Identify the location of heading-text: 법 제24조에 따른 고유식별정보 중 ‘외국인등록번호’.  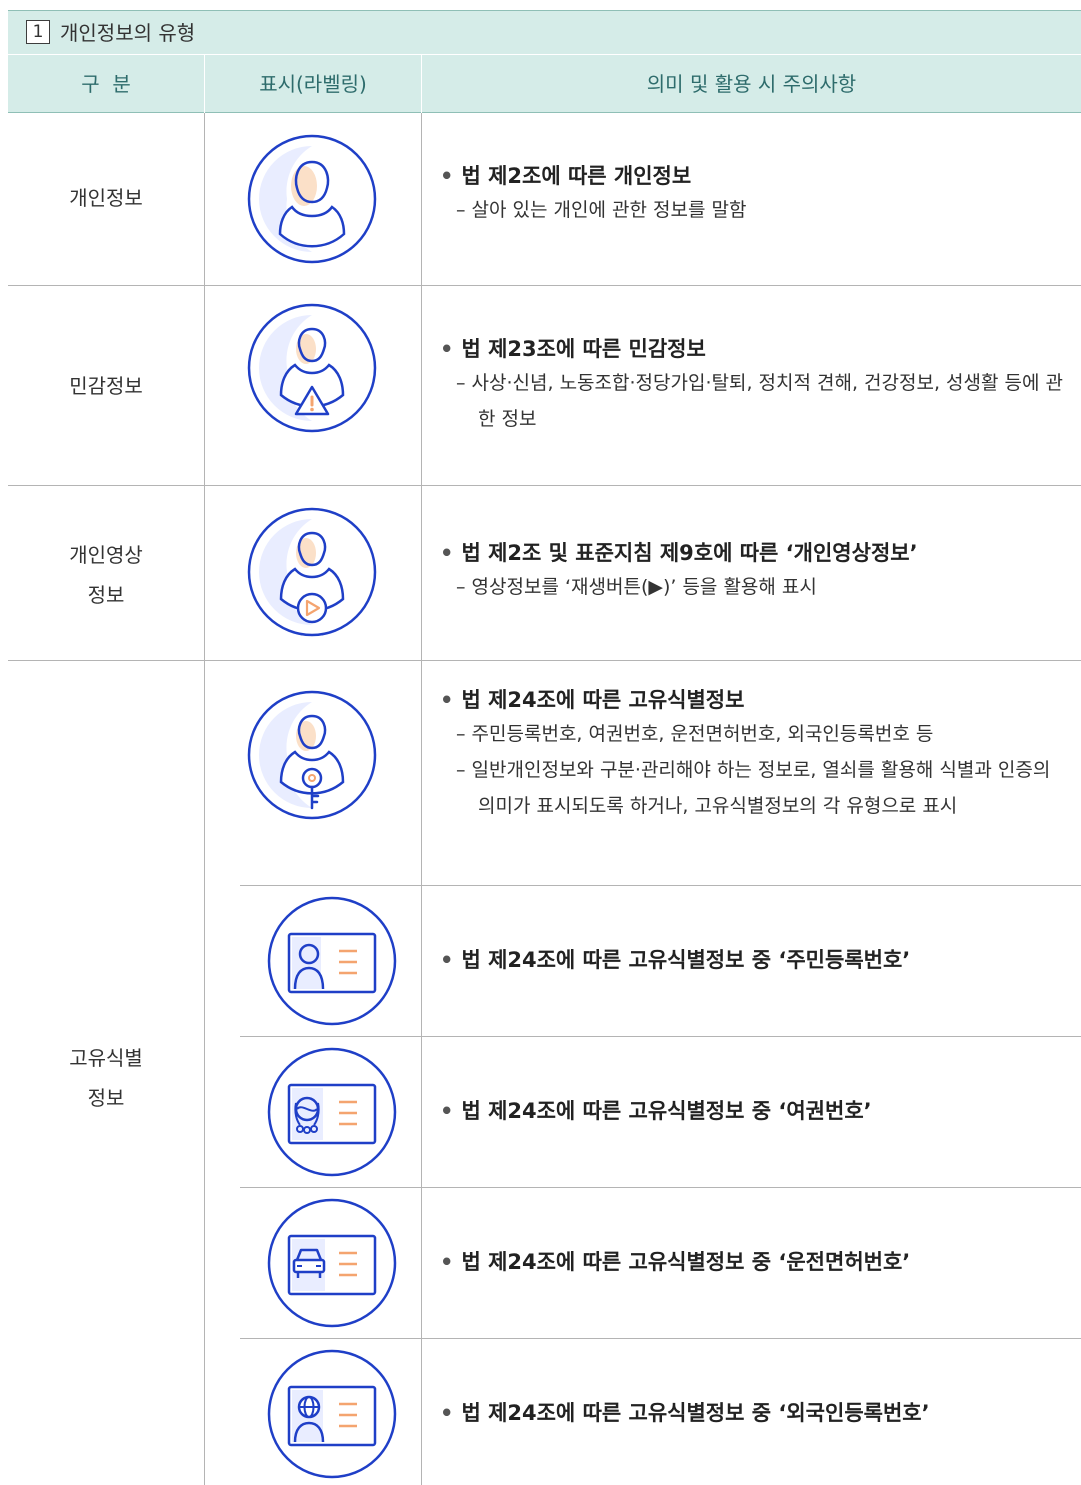
(695, 1413).